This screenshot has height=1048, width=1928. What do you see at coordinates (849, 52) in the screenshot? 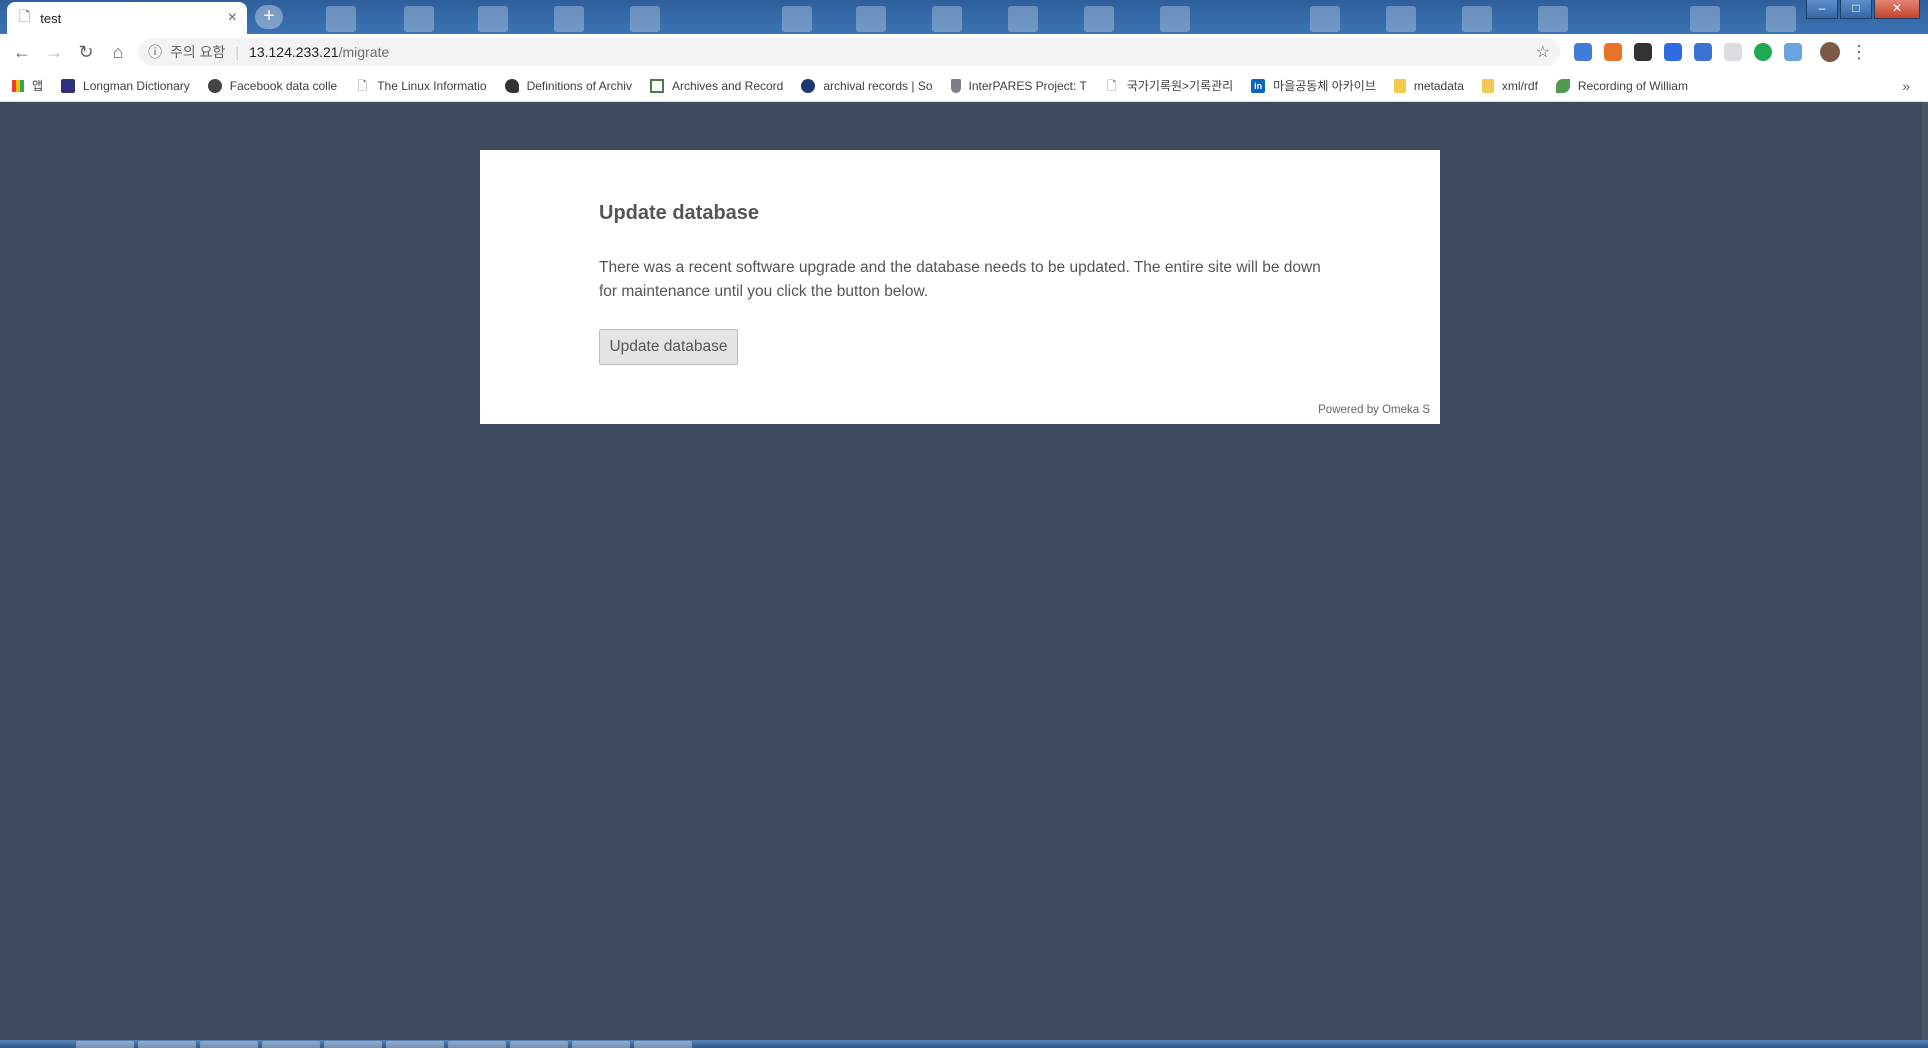
I see `address-bar: ⓘ 주의 요함 | 13.124.233.21 /migrate ☆` at bounding box center [849, 52].